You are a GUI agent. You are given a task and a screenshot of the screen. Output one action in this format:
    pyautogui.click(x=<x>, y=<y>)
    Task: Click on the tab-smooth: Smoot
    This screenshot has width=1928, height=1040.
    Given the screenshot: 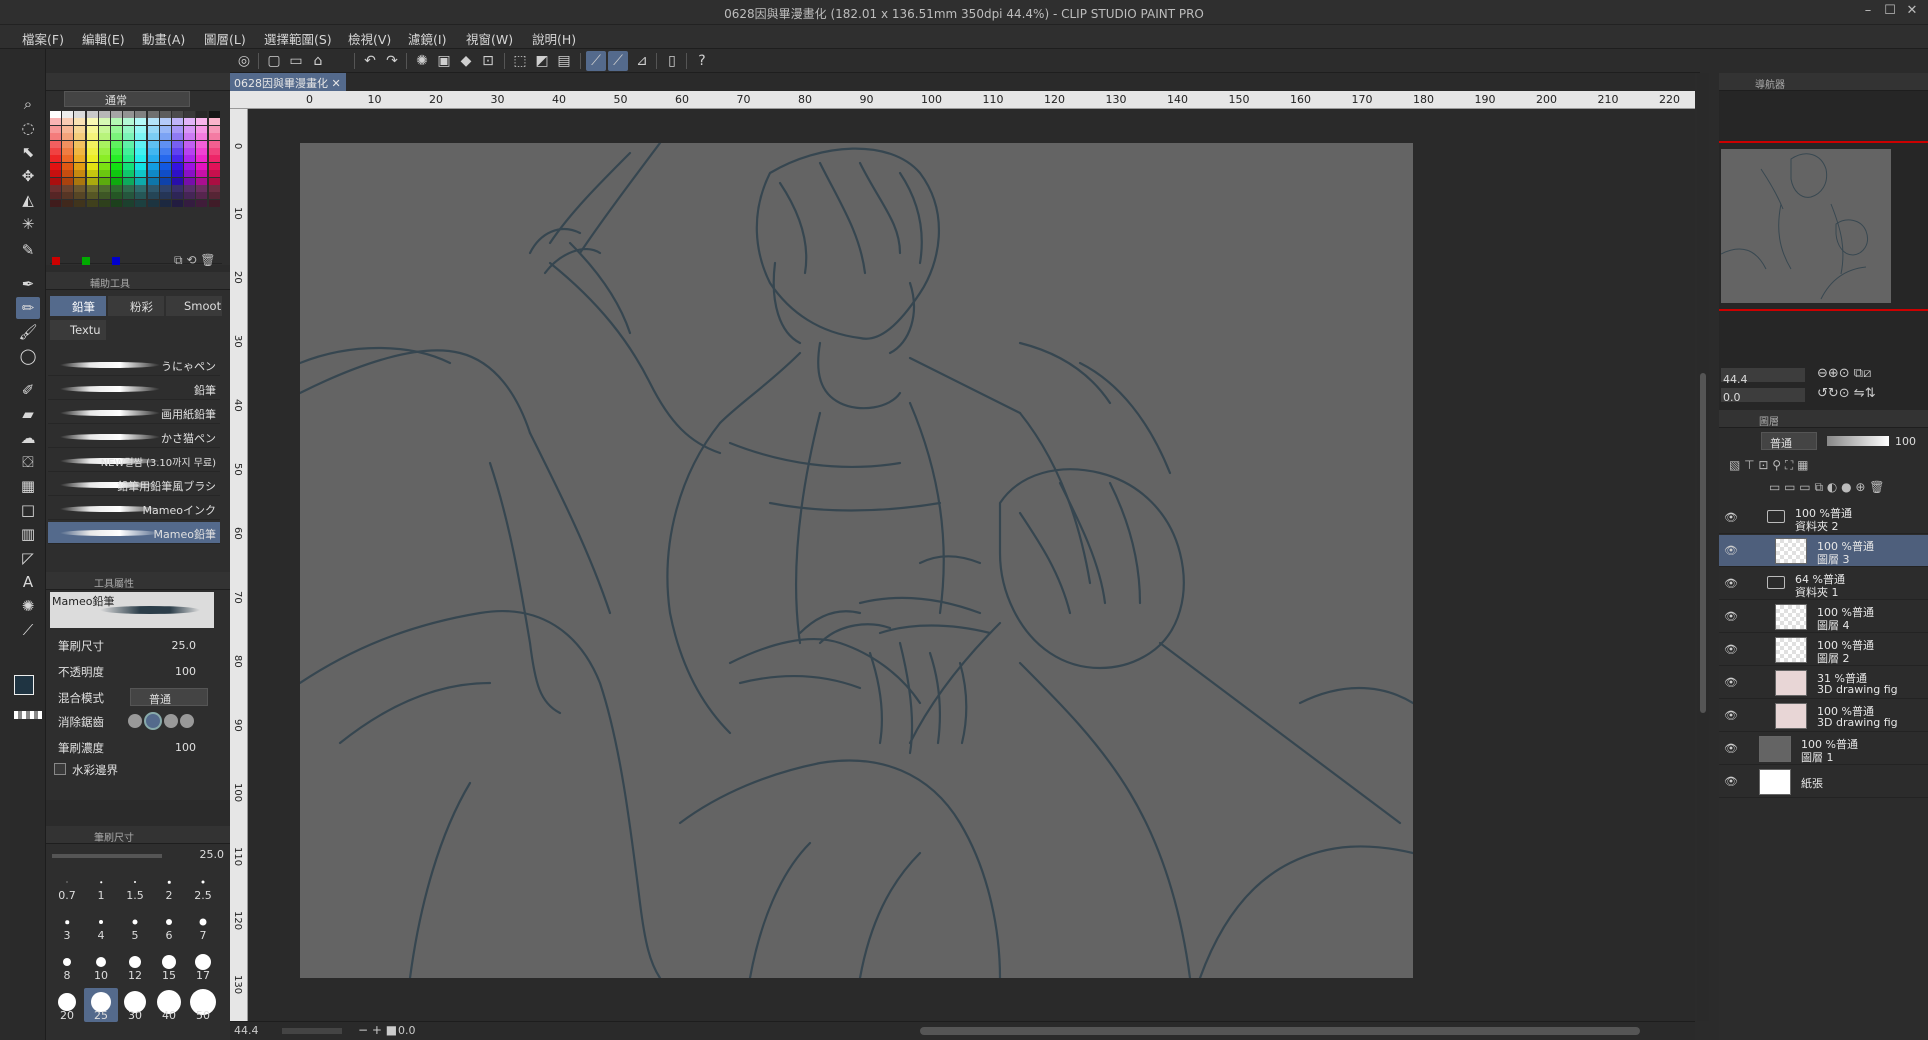 What is the action you would take?
    pyautogui.click(x=194, y=306)
    